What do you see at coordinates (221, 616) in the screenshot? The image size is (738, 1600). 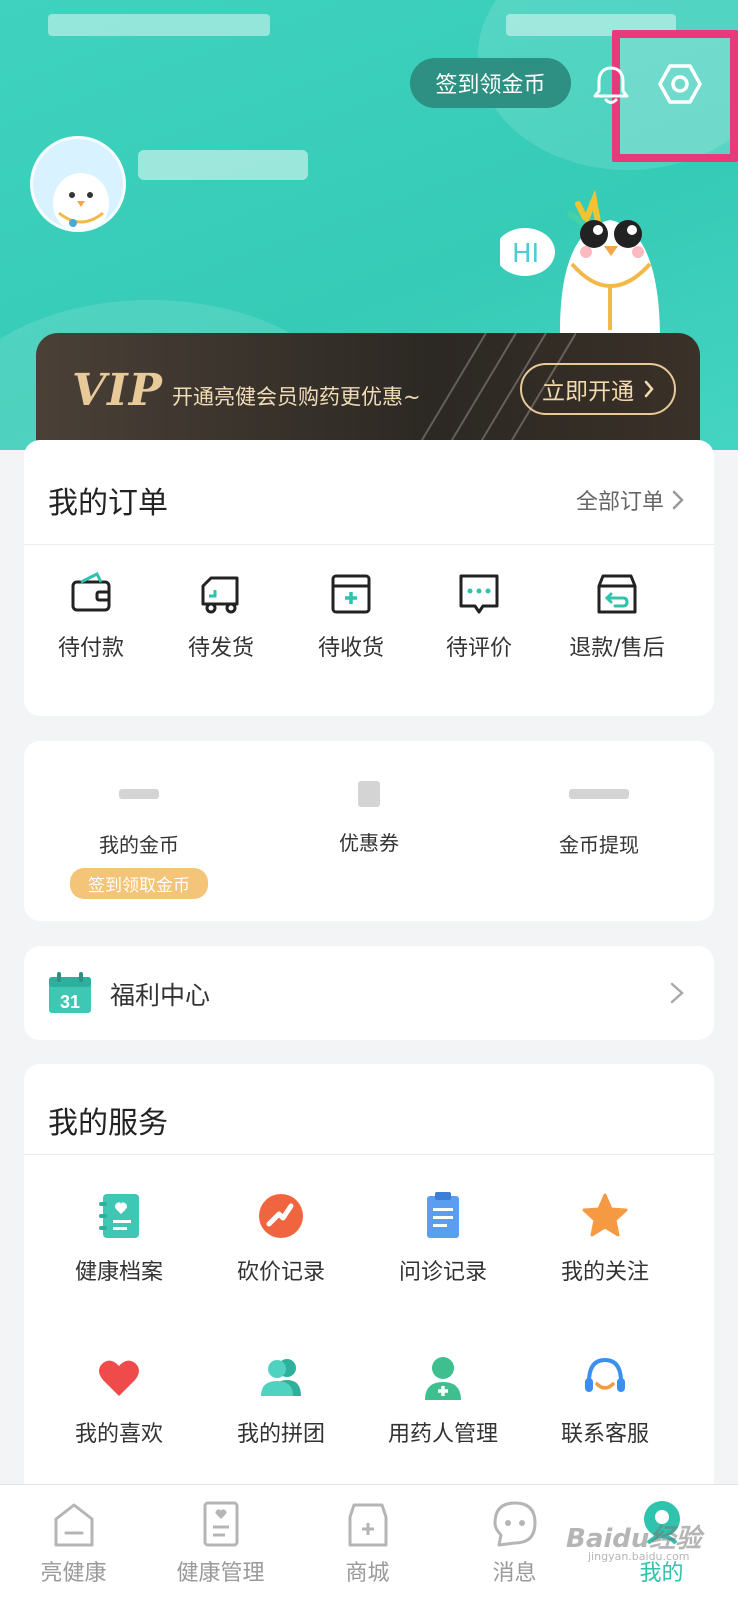 I see `order-pending-shipment: 待发货` at bounding box center [221, 616].